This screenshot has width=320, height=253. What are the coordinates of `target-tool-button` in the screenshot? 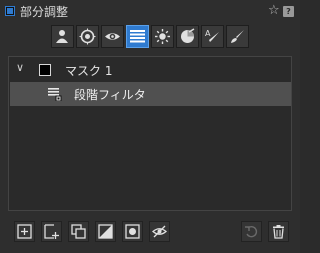 It's located at (87, 36).